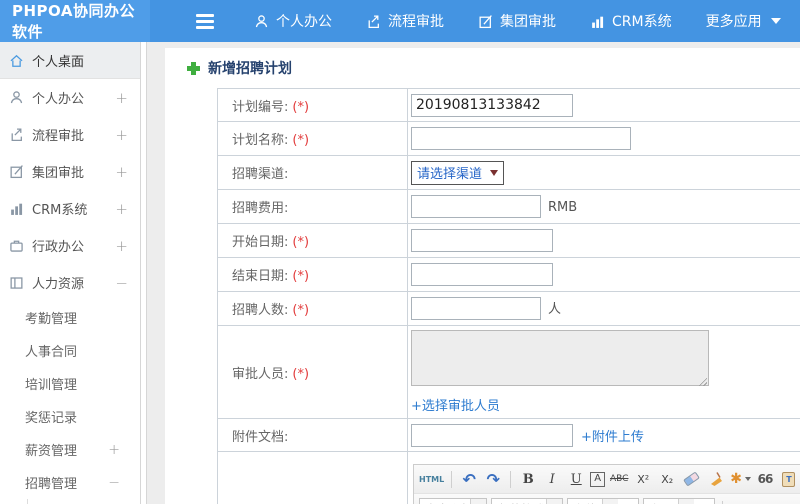 This screenshot has width=800, height=504. I want to click on hamburger-menu-icon, so click(205, 21).